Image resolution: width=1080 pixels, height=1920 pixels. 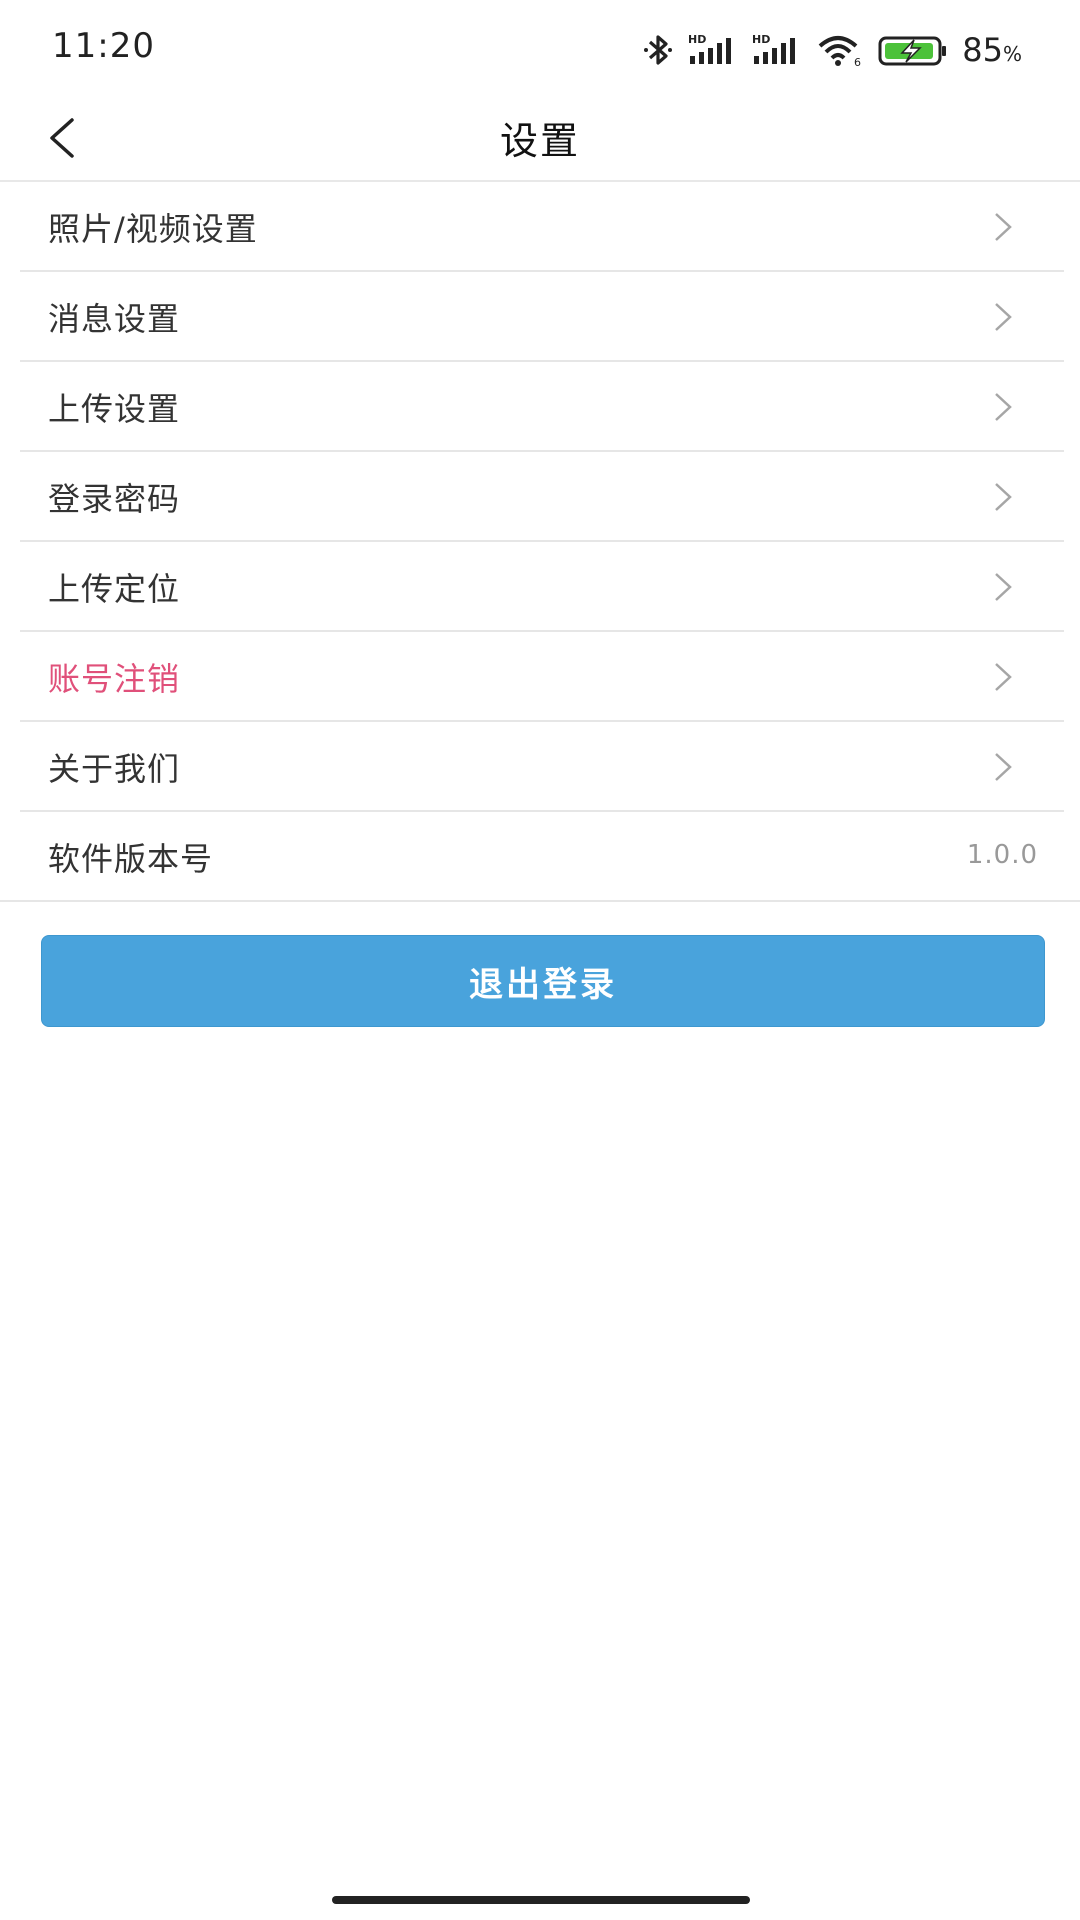 I want to click on settings-item-label: 上传定位, so click(x=114, y=589).